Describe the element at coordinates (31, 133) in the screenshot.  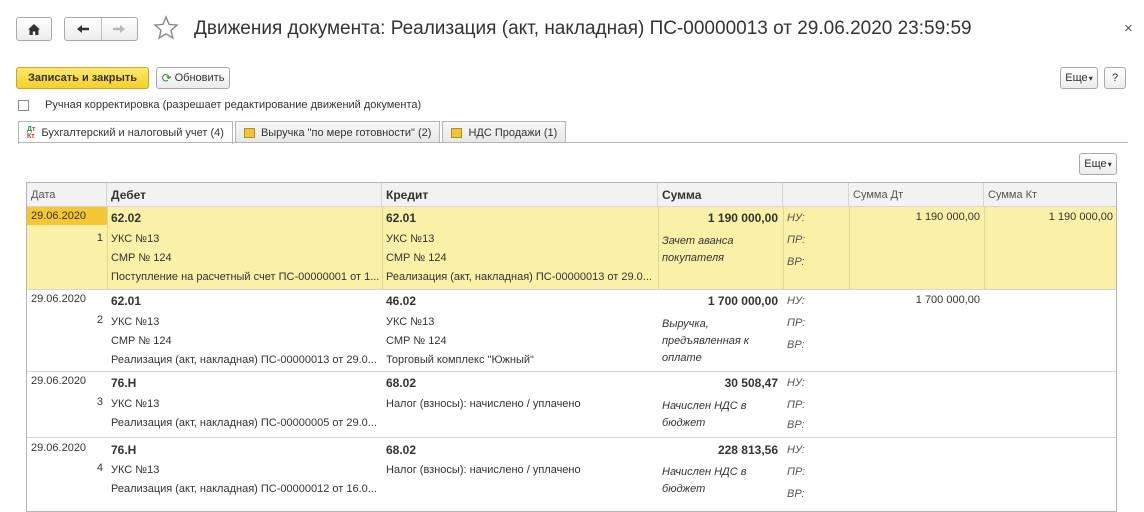
I see `dt-kt-icon: Дт Кт` at that location.